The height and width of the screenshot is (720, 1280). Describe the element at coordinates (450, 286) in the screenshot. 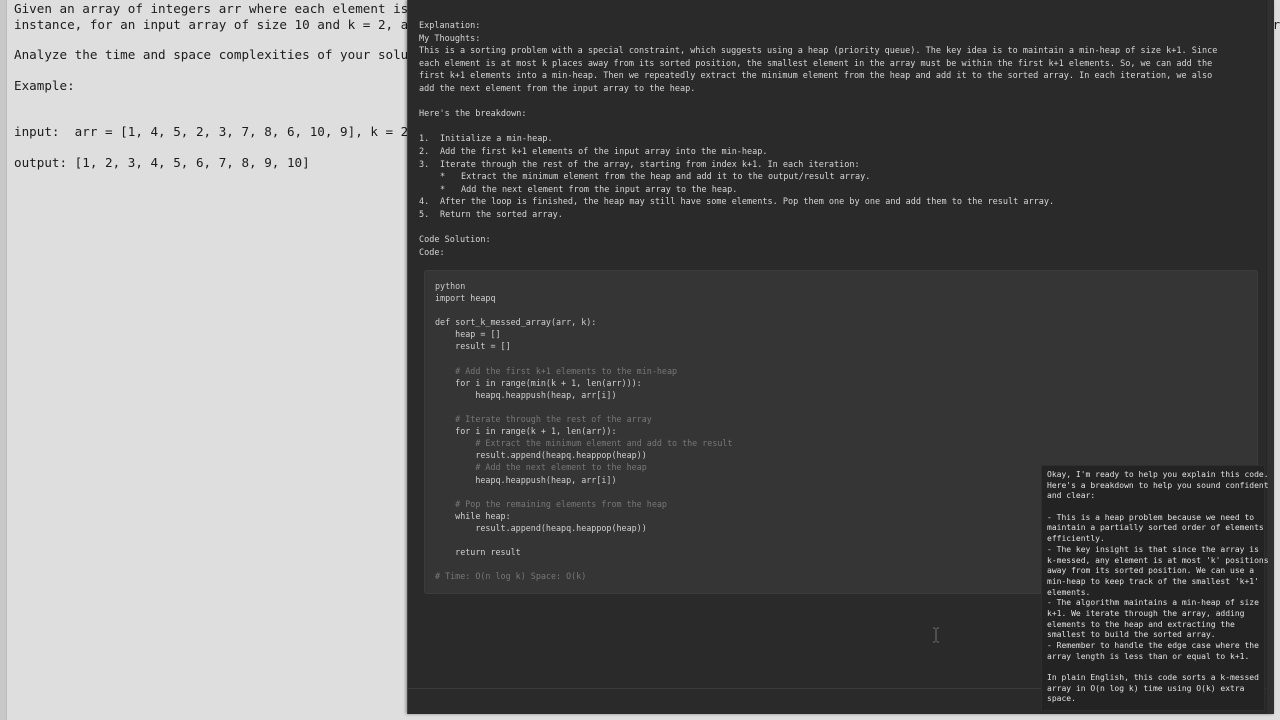

I see `code-line: python` at that location.